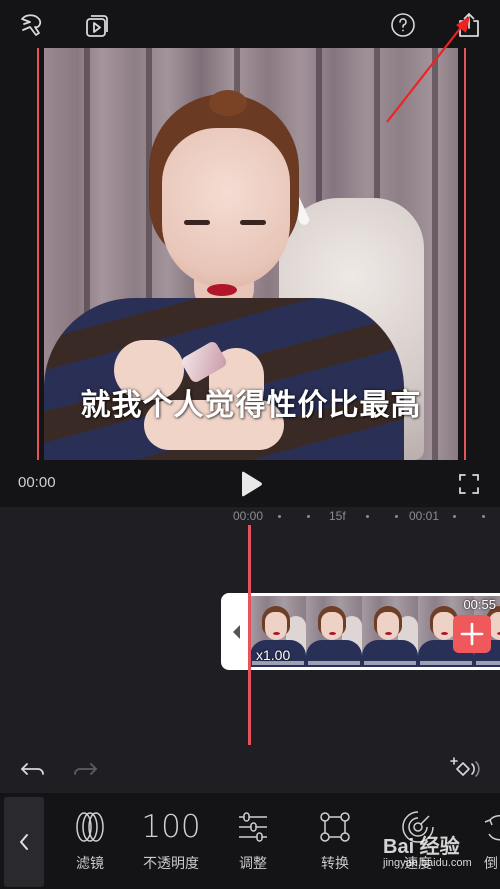  What do you see at coordinates (335, 864) in the screenshot?
I see `tool-label: 转换` at bounding box center [335, 864].